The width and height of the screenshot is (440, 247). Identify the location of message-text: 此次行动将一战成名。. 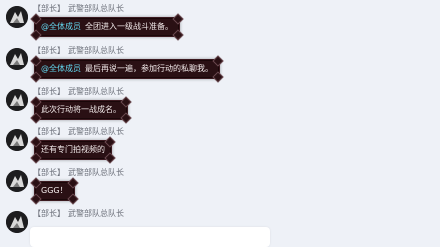
(81, 109).